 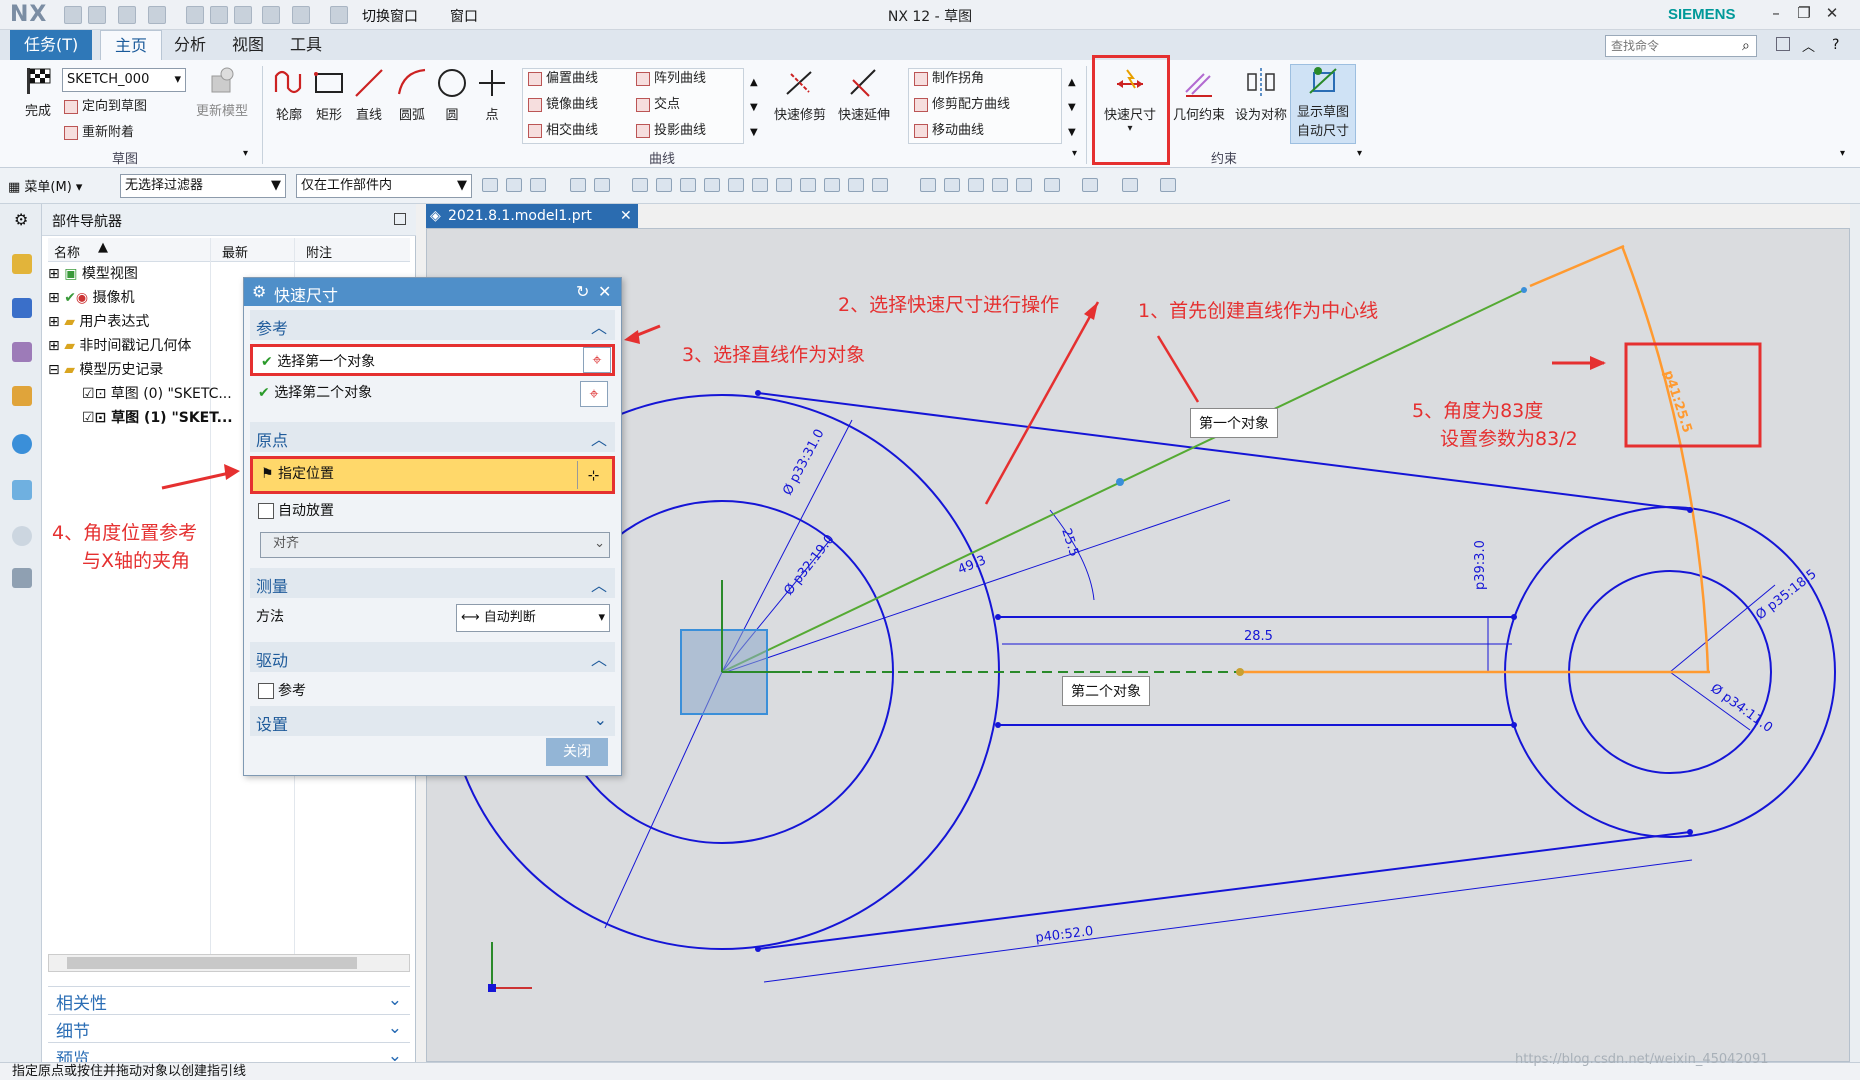 What do you see at coordinates (1681, 46) in the screenshot?
I see `command-search-input` at bounding box center [1681, 46].